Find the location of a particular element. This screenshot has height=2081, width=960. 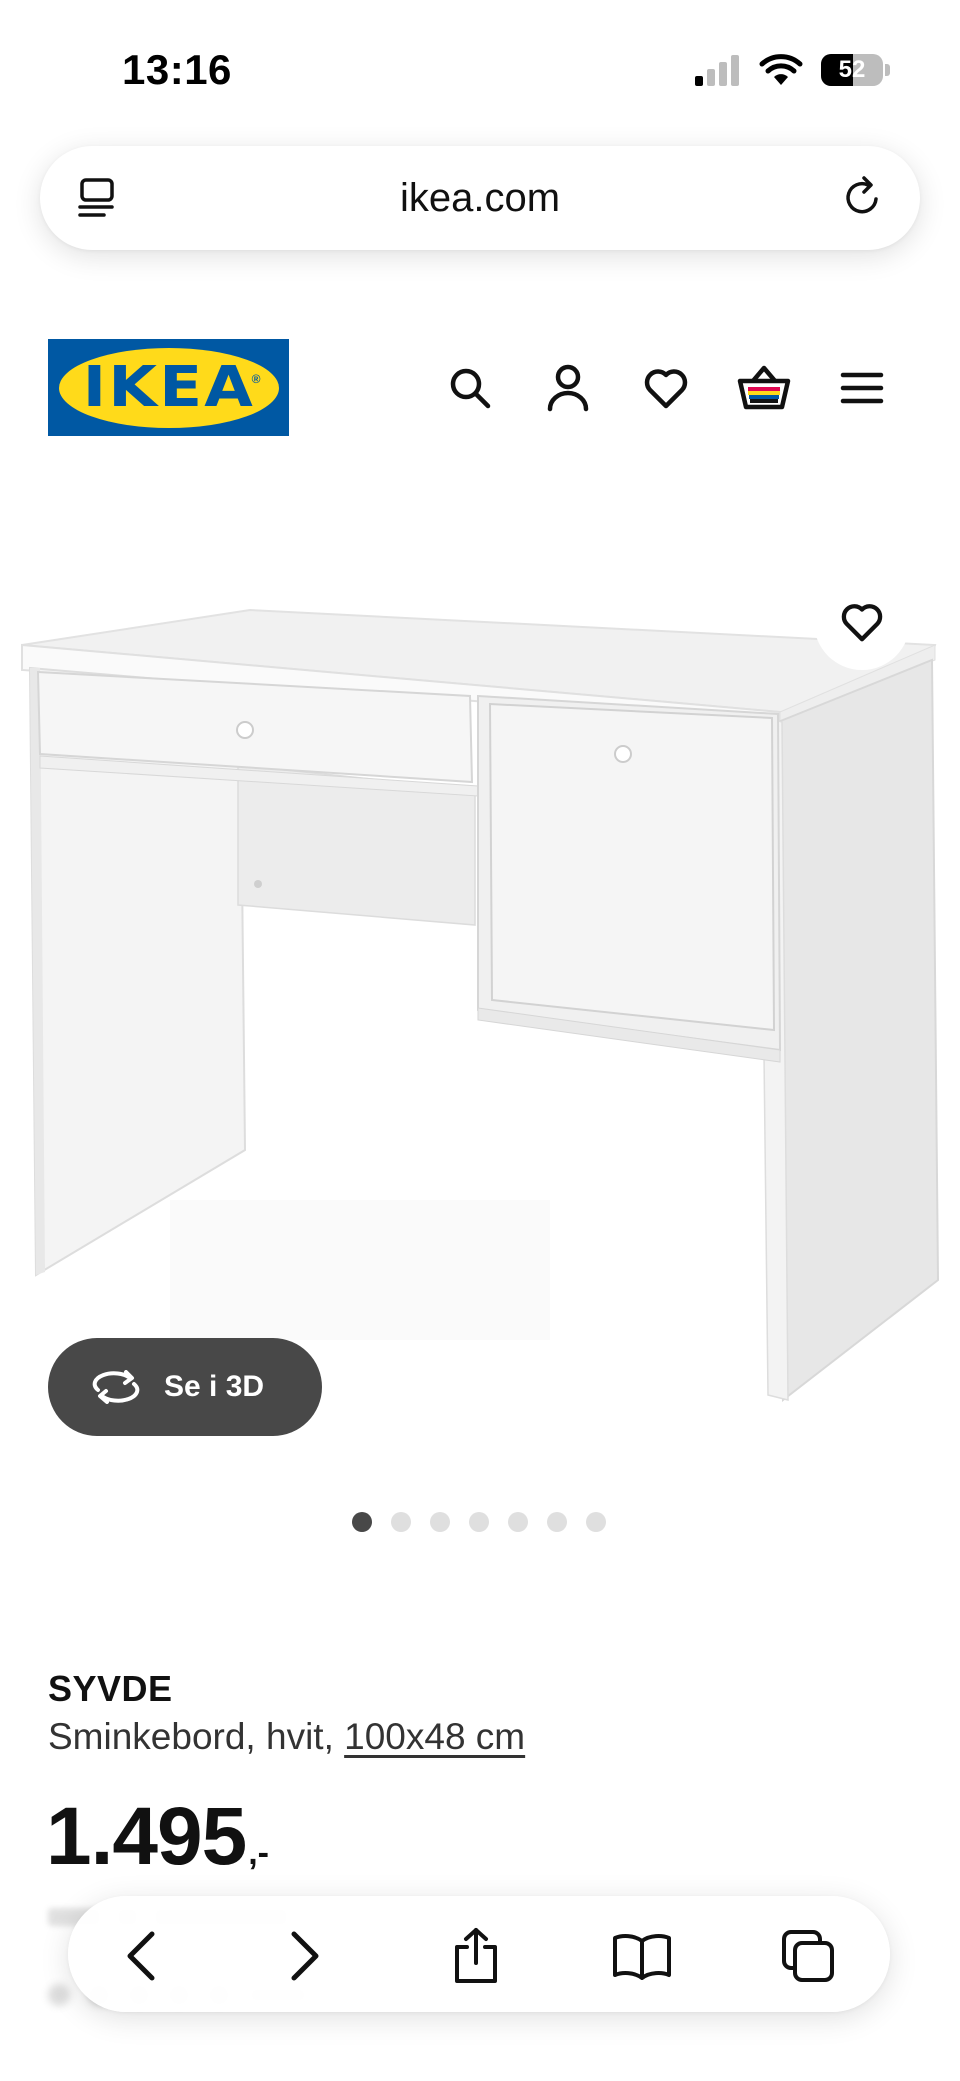

shopping-bag-icon is located at coordinates (764, 388).